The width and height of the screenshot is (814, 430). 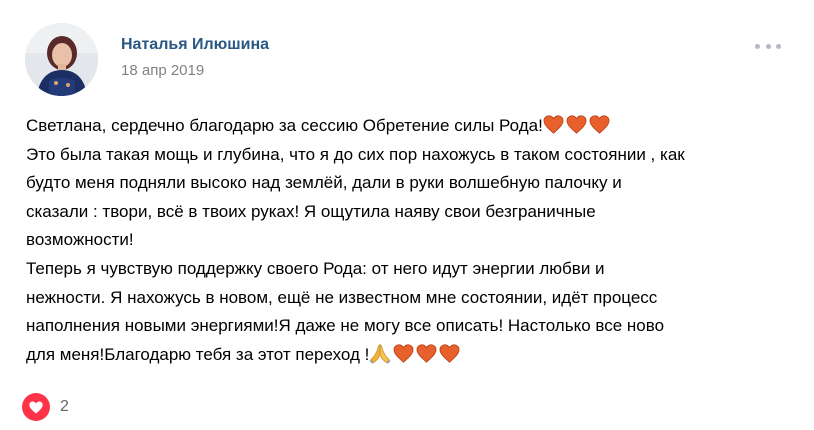 I want to click on post-text-line: возможности!, so click(x=80, y=240).